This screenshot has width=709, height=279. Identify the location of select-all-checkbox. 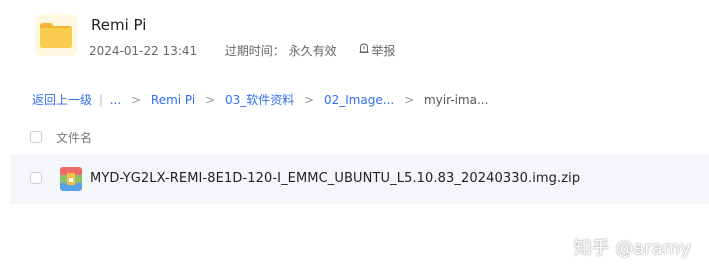
(36, 137).